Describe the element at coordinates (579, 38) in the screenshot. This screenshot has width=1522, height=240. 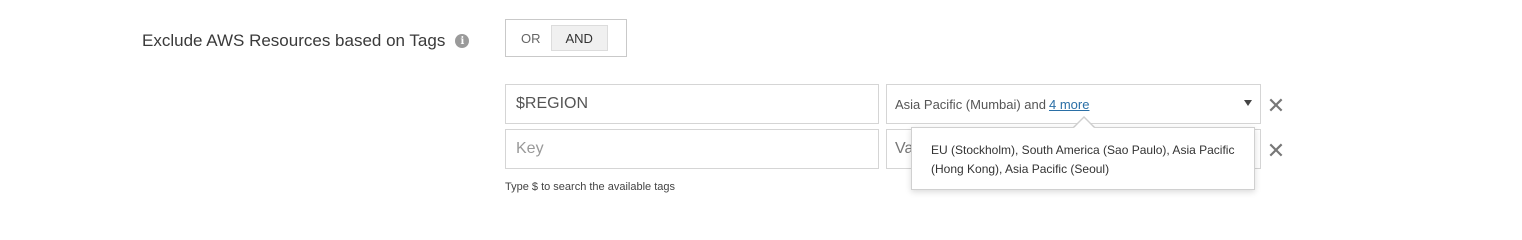
I see `toggle-and: AND` at that location.